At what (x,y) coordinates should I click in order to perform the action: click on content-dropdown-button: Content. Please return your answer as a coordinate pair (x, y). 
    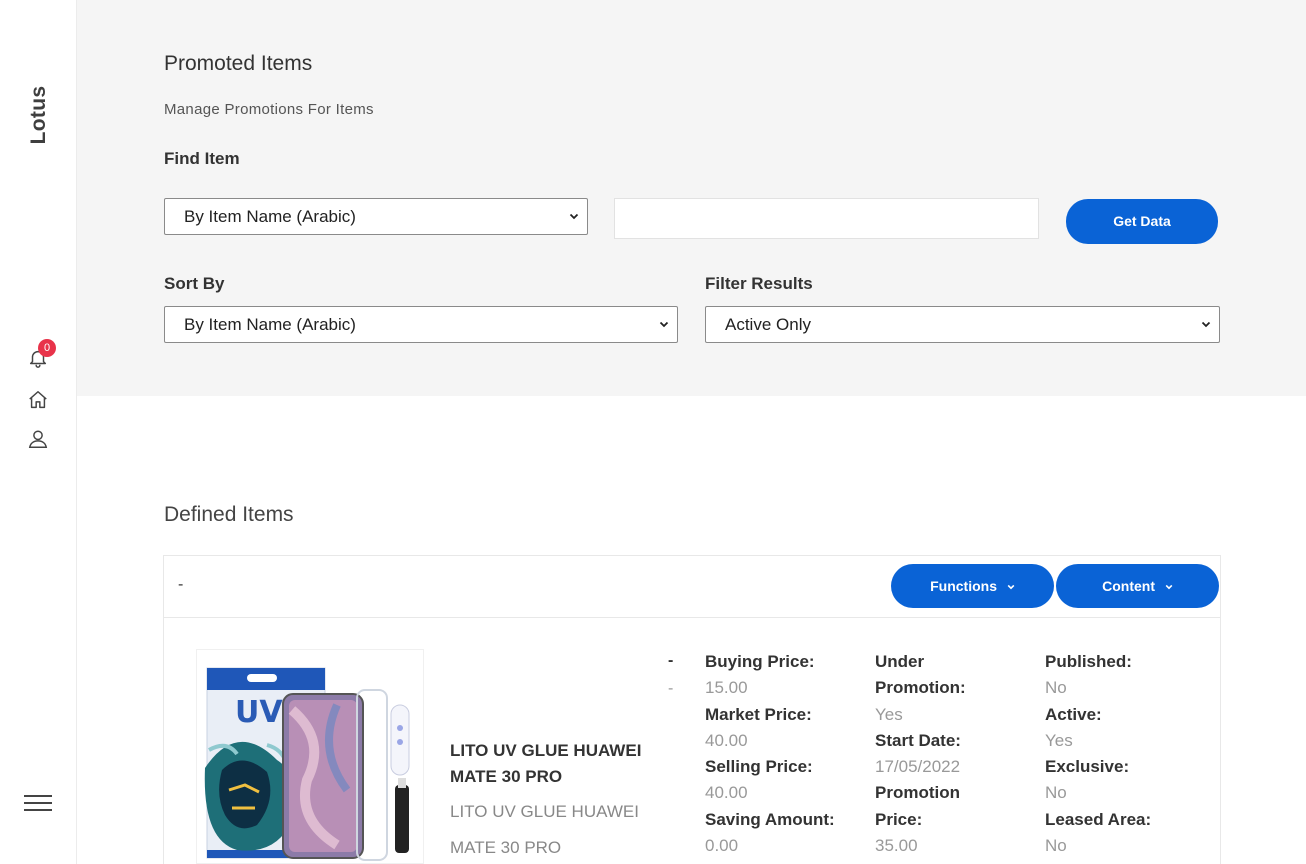
    Looking at the image, I should click on (1137, 586).